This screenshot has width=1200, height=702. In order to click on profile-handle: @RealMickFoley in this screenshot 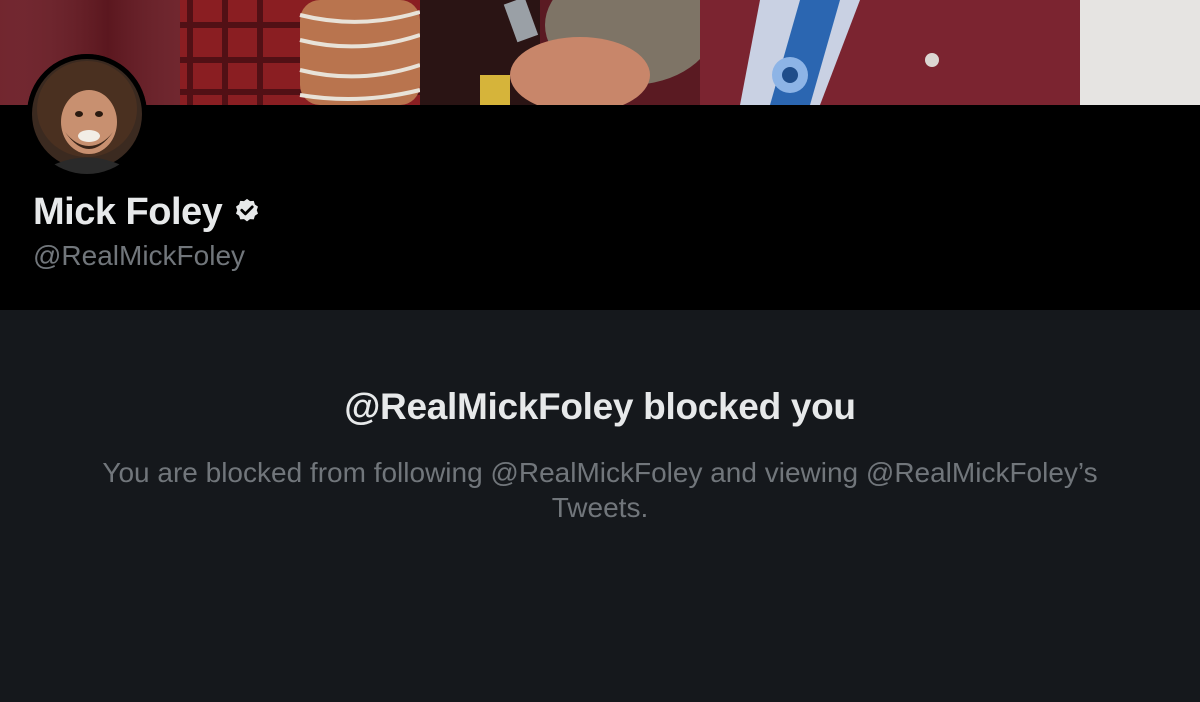, I will do `click(139, 255)`.